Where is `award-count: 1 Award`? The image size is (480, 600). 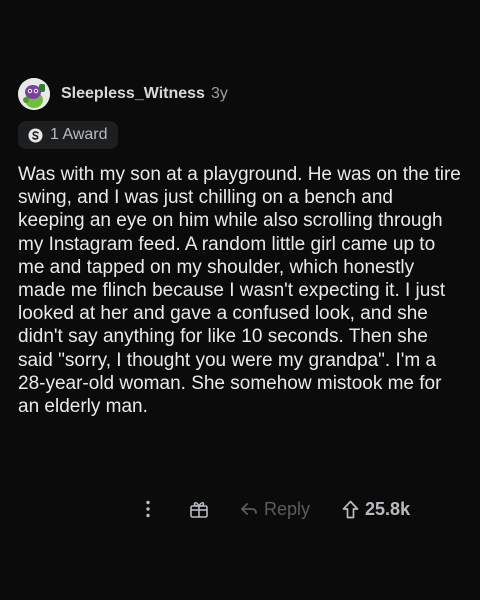 award-count: 1 Award is located at coordinates (79, 134).